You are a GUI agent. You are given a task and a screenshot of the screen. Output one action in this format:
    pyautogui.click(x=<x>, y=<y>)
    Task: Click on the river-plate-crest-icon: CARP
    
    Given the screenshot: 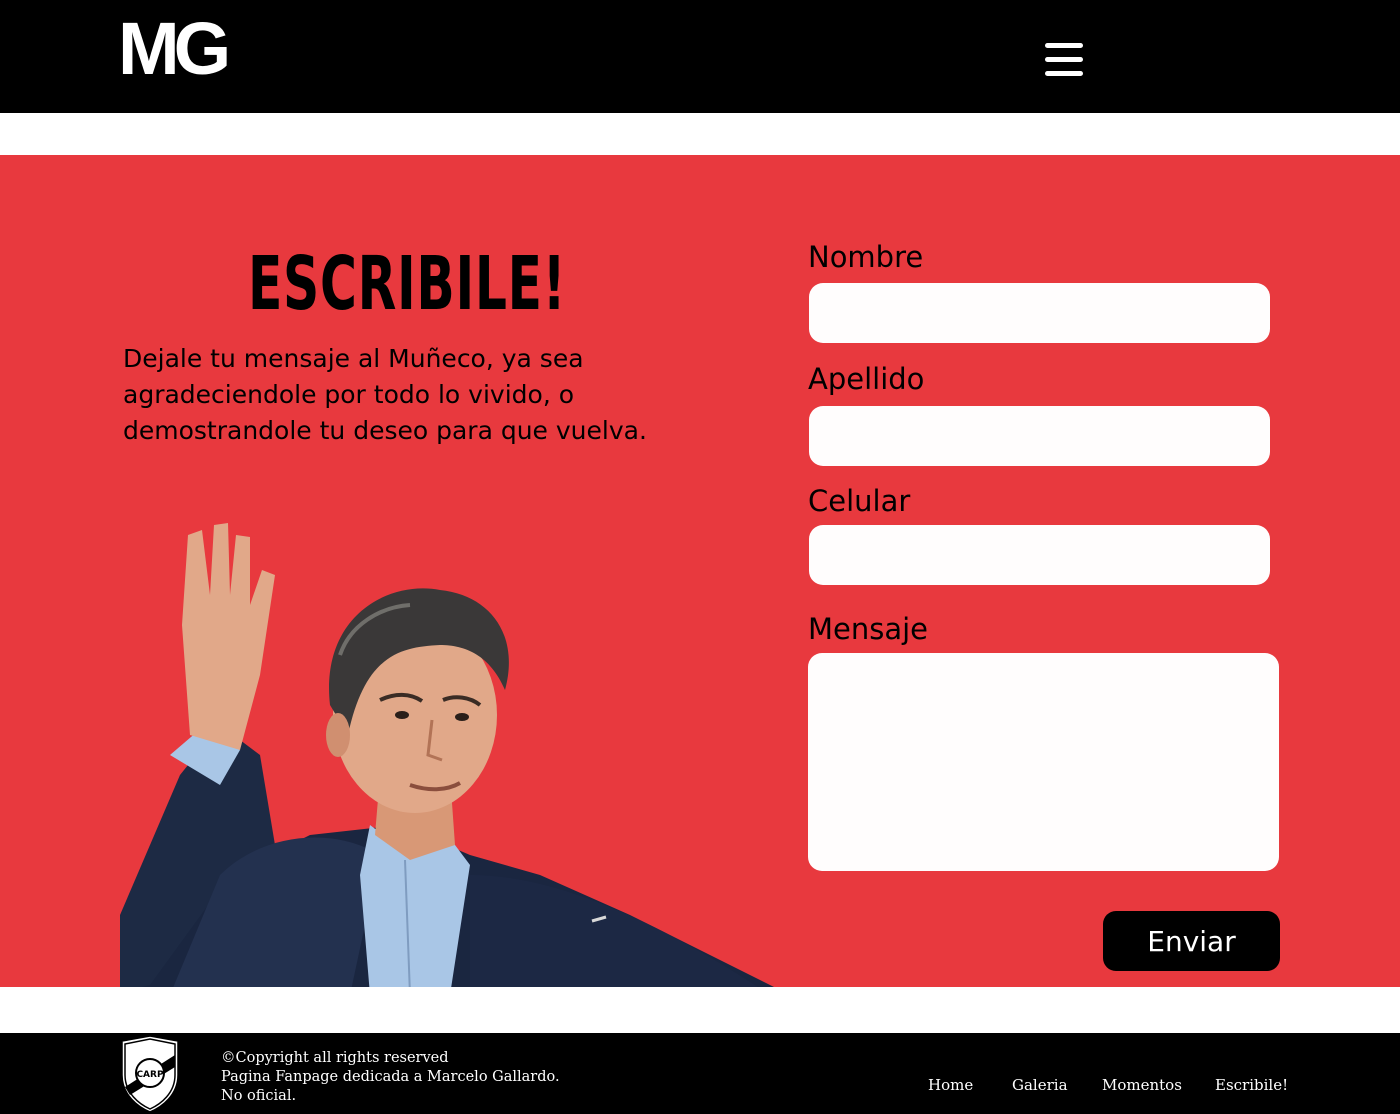 What is the action you would take?
    pyautogui.click(x=150, y=1074)
    